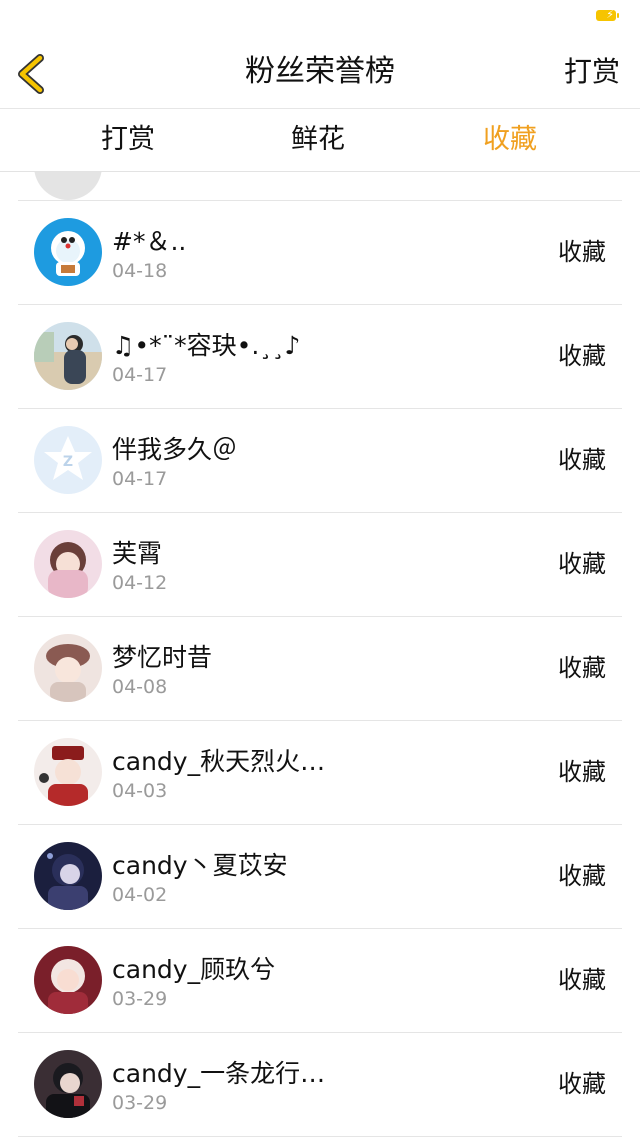 Image resolution: width=640 pixels, height=1139 pixels. What do you see at coordinates (592, 72) in the screenshot?
I see `reward-button: 打赏` at bounding box center [592, 72].